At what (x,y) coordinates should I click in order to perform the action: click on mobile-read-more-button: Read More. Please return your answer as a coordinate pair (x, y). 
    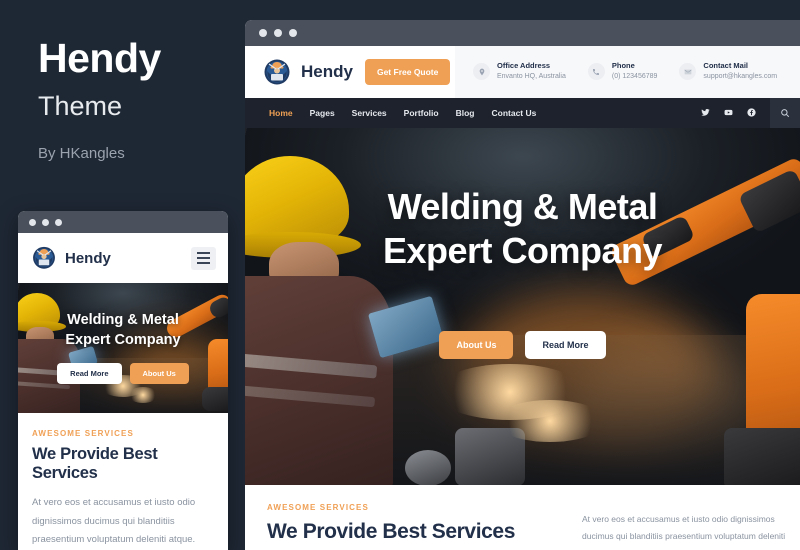
    Looking at the image, I should click on (89, 373).